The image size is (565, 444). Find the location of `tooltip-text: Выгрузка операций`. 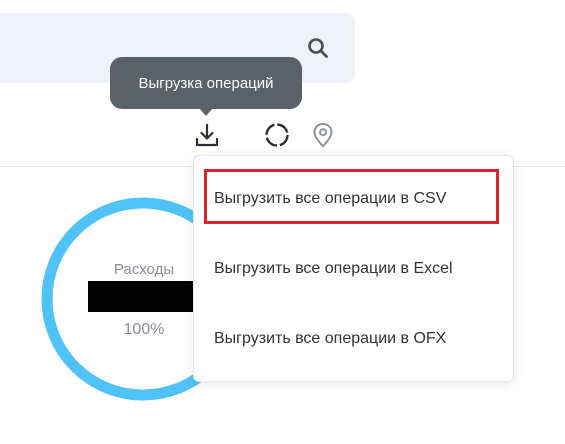

tooltip-text: Выгрузка операций is located at coordinates (206, 83).